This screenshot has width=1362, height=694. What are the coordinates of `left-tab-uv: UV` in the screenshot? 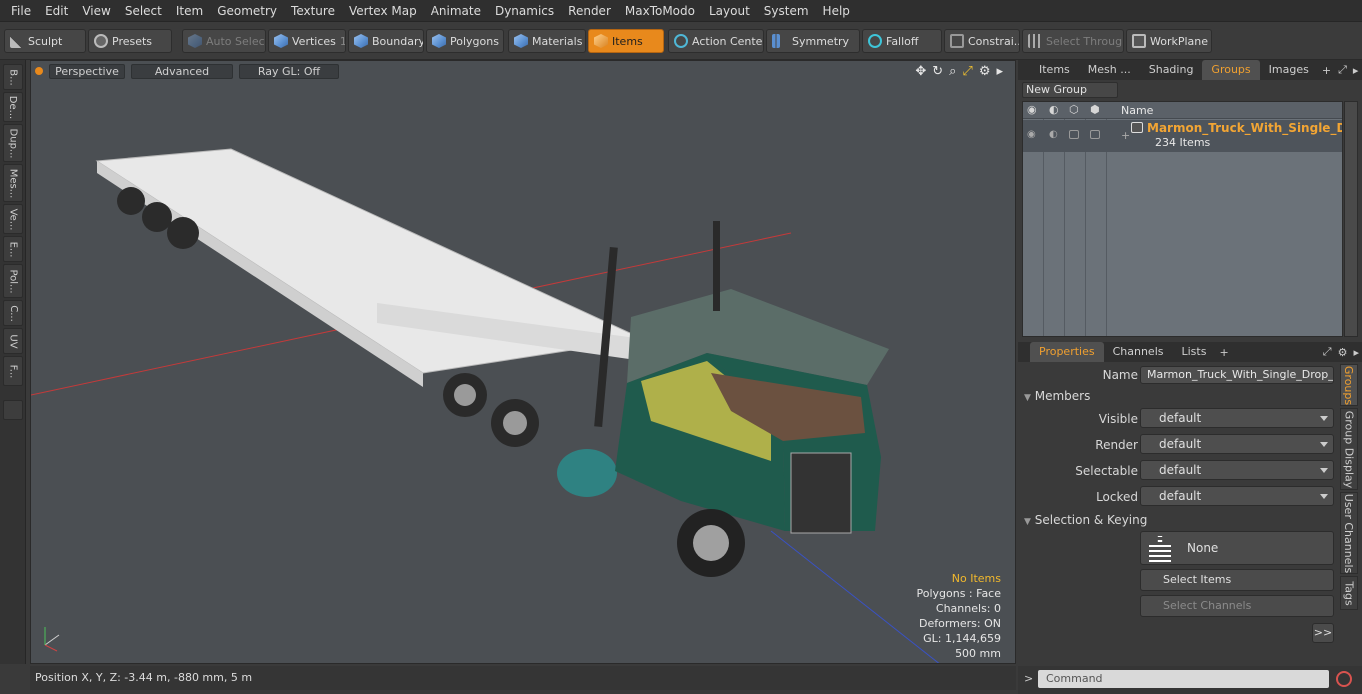 It's located at (13, 341).